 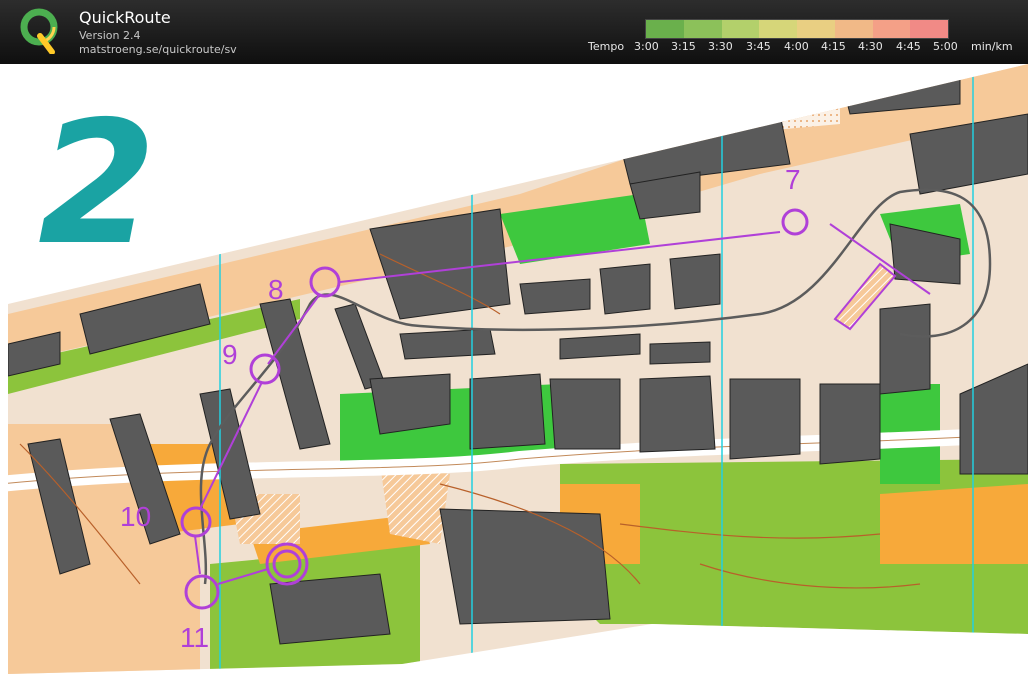 What do you see at coordinates (720, 46) in the screenshot?
I see `tempo-tick: 3:30` at bounding box center [720, 46].